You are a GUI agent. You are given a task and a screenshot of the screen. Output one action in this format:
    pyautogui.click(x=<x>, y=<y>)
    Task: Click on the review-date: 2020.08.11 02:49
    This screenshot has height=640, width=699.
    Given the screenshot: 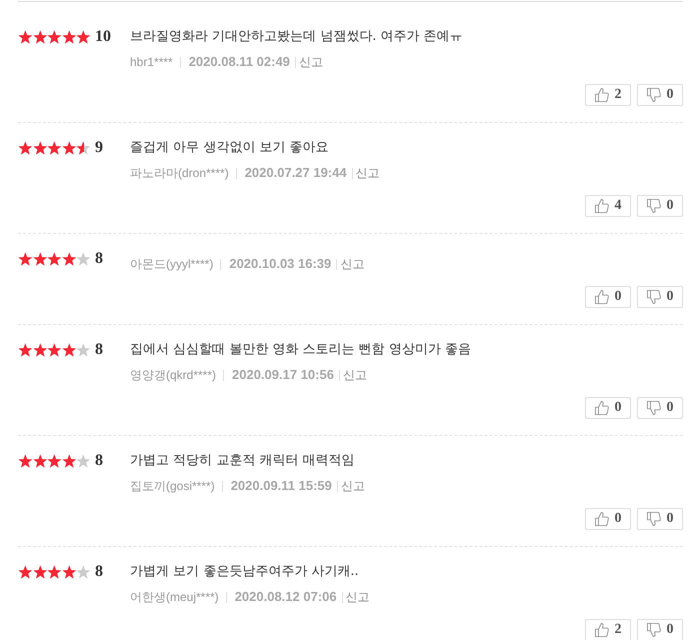 What is the action you would take?
    pyautogui.click(x=239, y=62)
    